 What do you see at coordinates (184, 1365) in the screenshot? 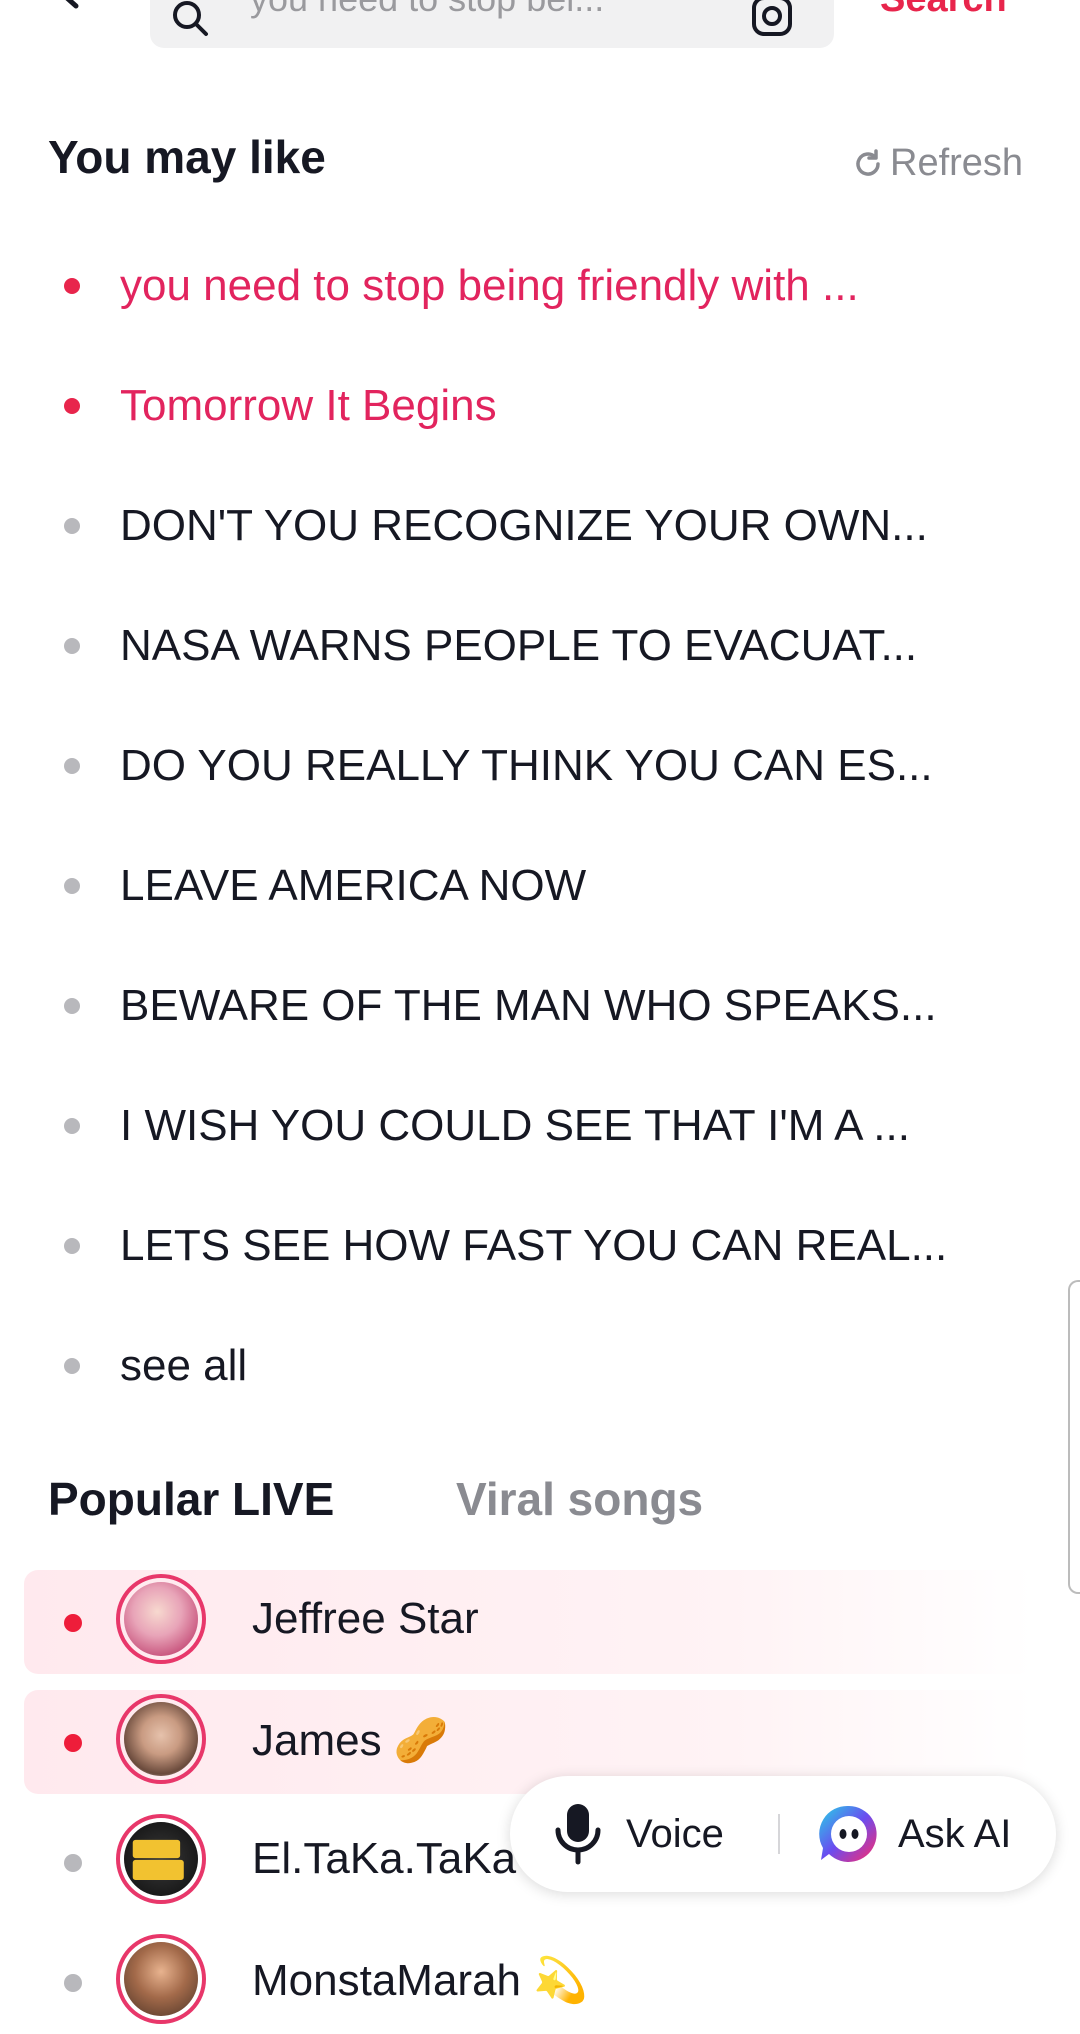
I see `see-all-label: see all` at bounding box center [184, 1365].